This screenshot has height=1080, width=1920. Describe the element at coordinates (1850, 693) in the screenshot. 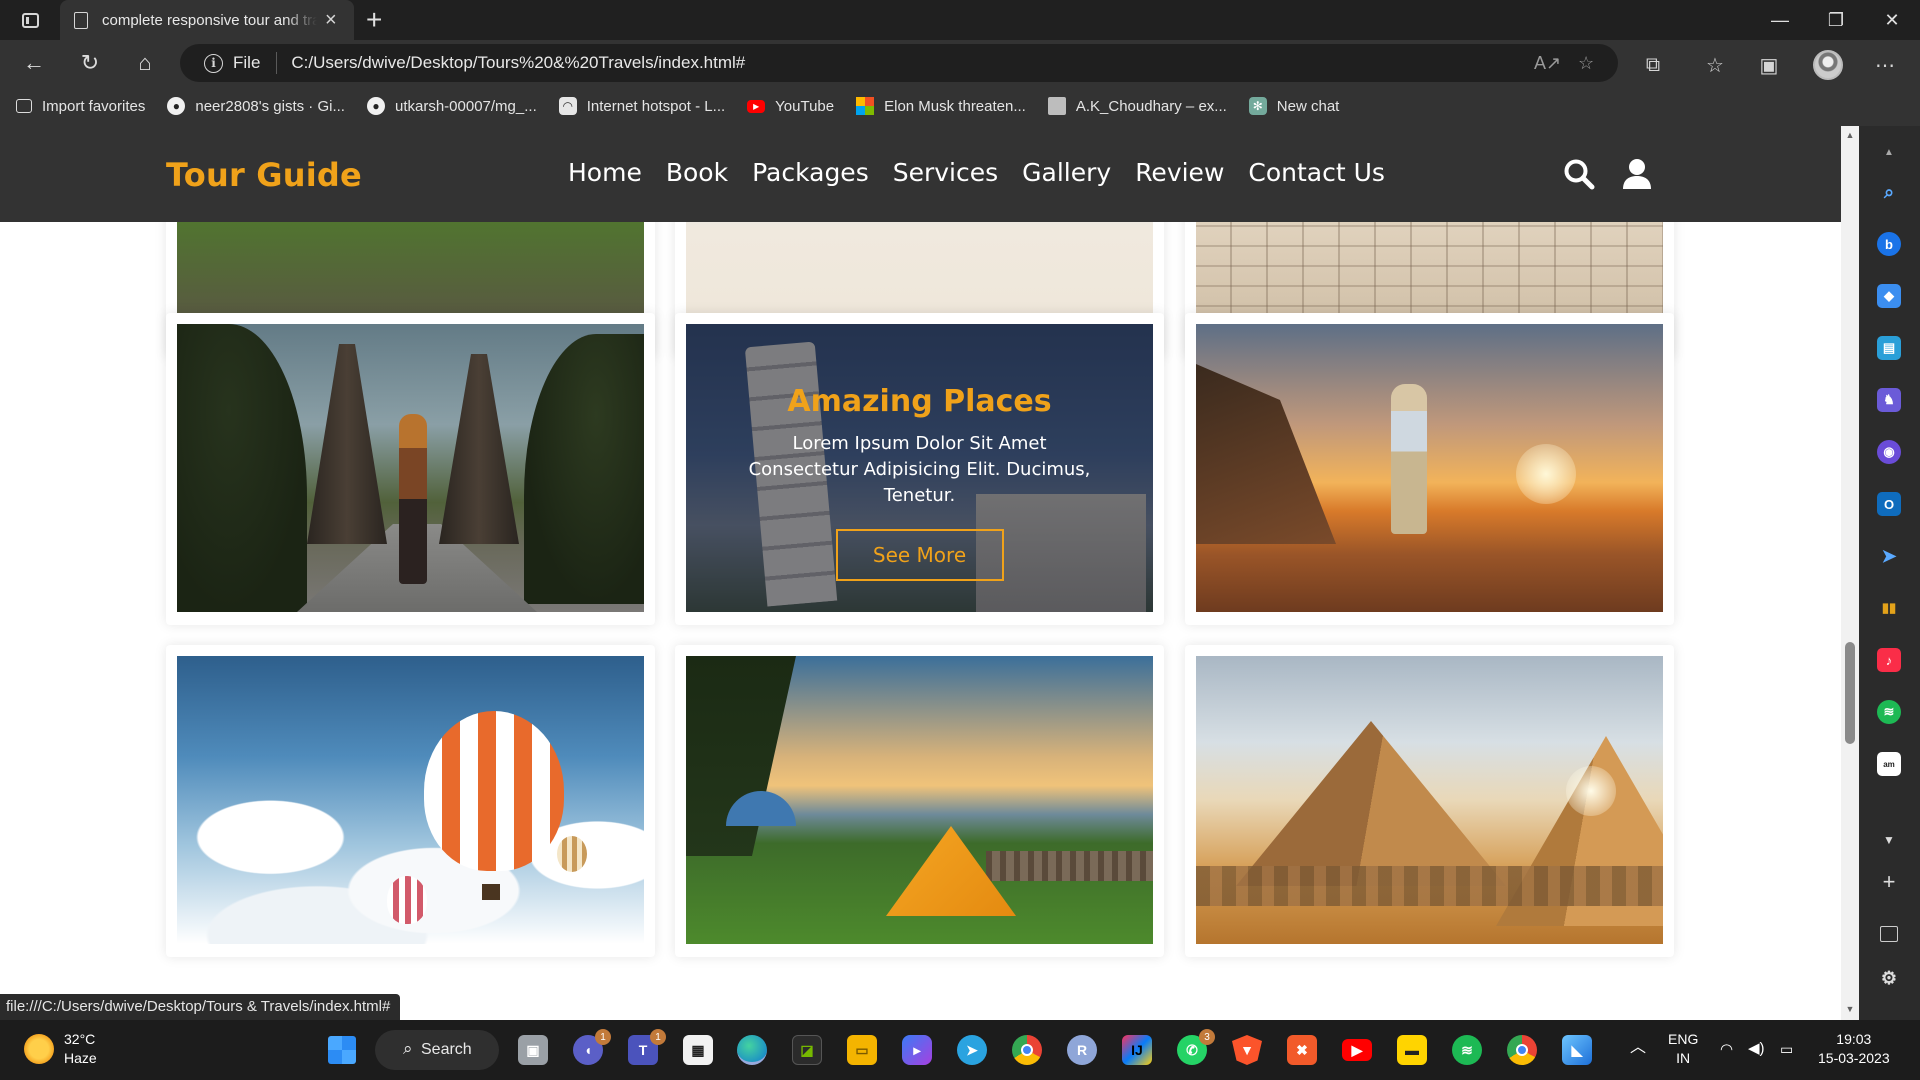

I see `scrollbar-thumb` at that location.